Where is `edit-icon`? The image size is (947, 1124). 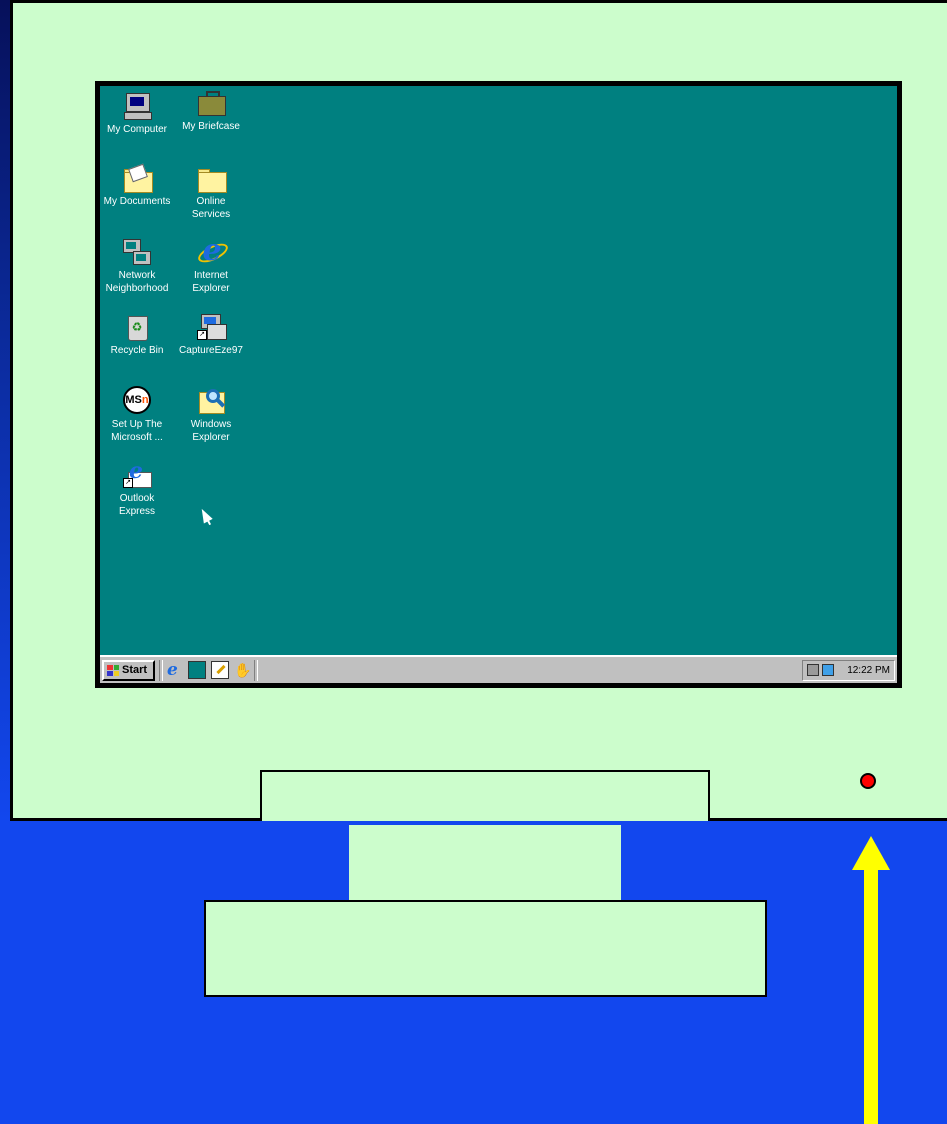
edit-icon is located at coordinates (220, 670).